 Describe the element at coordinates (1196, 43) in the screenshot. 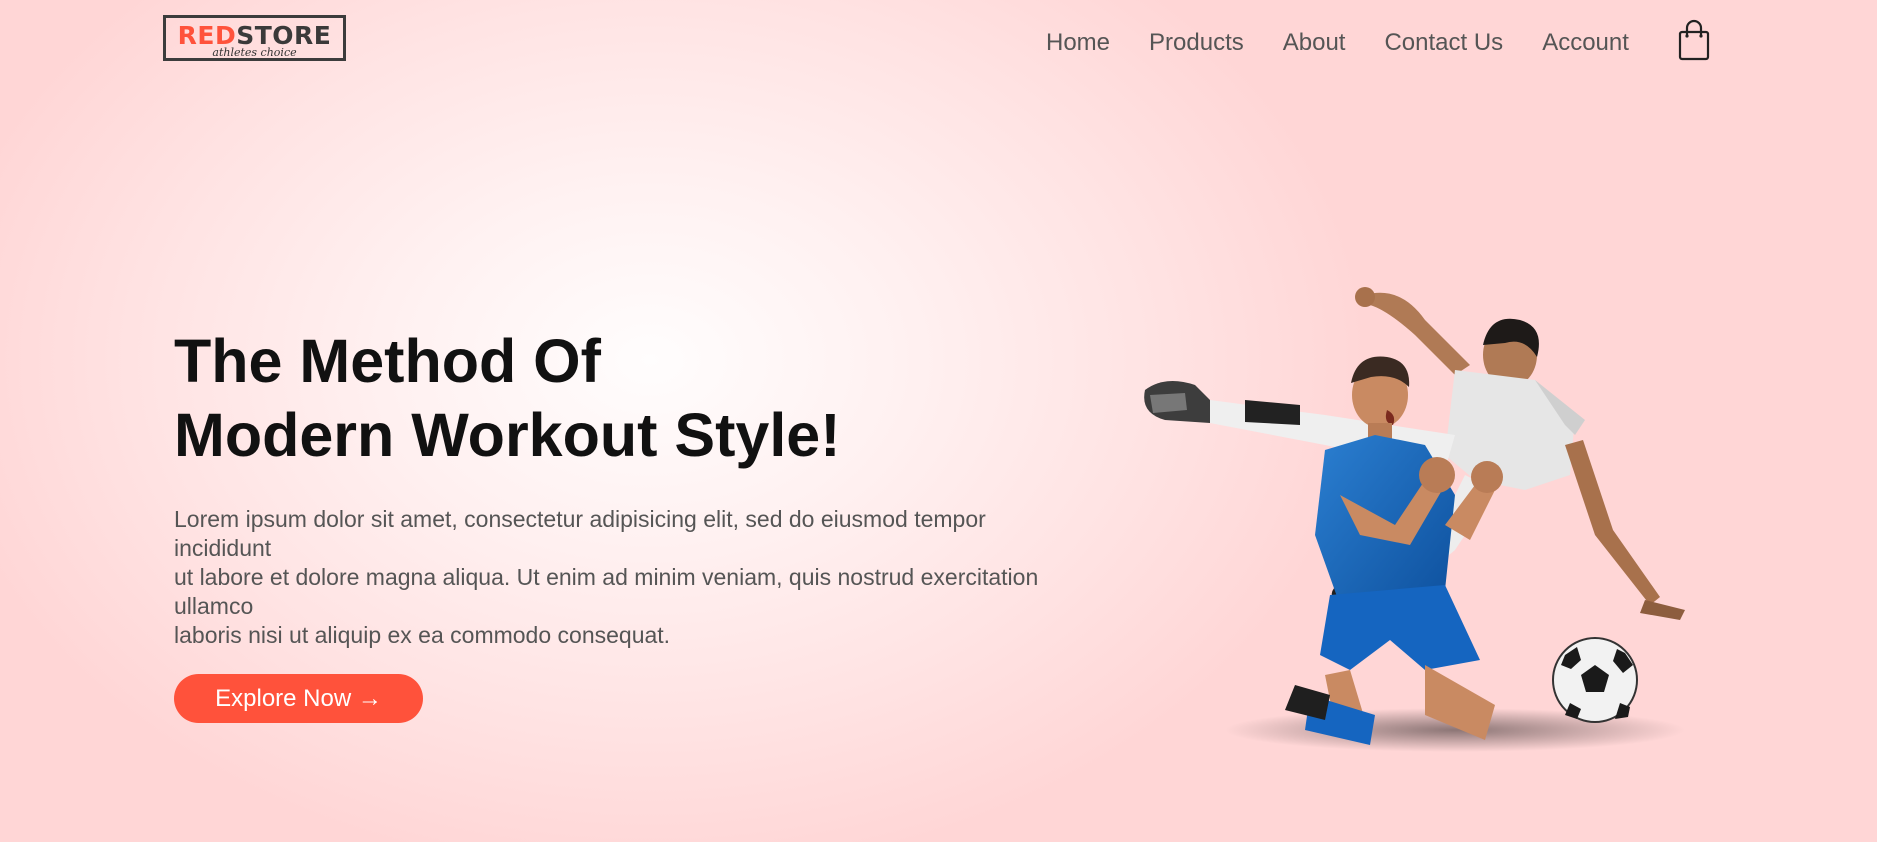

I see `nav-products: Products` at that location.